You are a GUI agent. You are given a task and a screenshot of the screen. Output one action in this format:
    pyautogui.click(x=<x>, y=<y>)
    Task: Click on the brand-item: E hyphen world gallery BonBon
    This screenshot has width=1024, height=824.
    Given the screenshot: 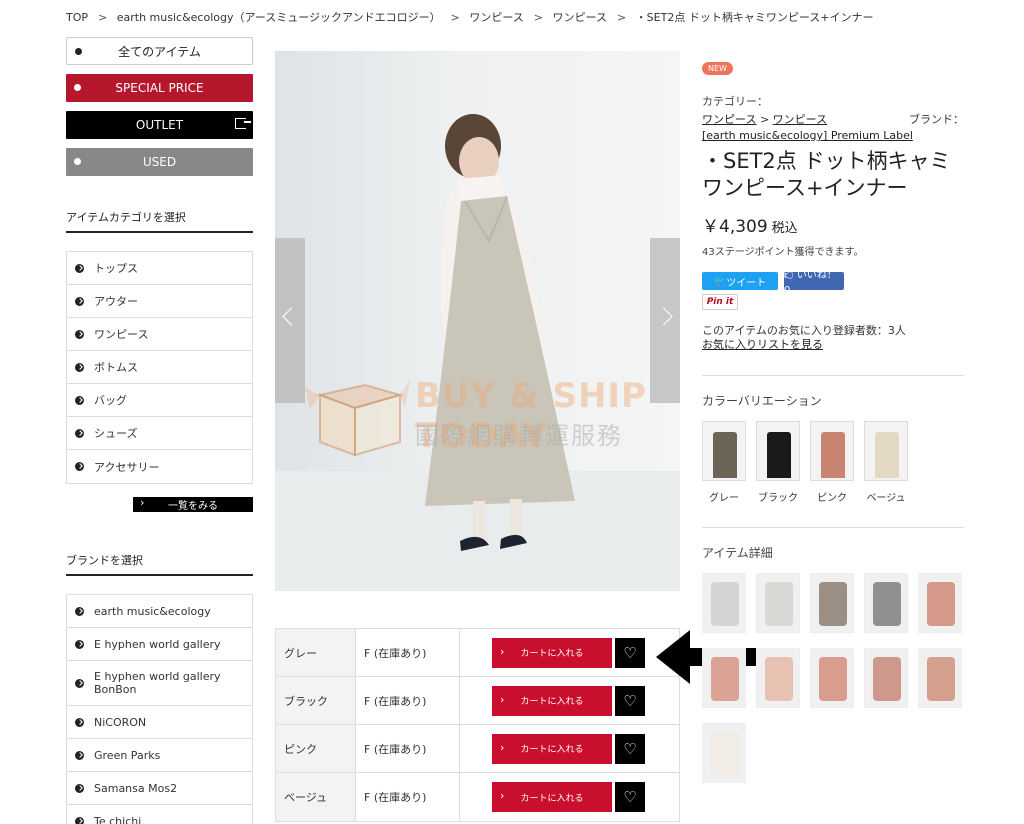 What is the action you would take?
    pyautogui.click(x=159, y=683)
    